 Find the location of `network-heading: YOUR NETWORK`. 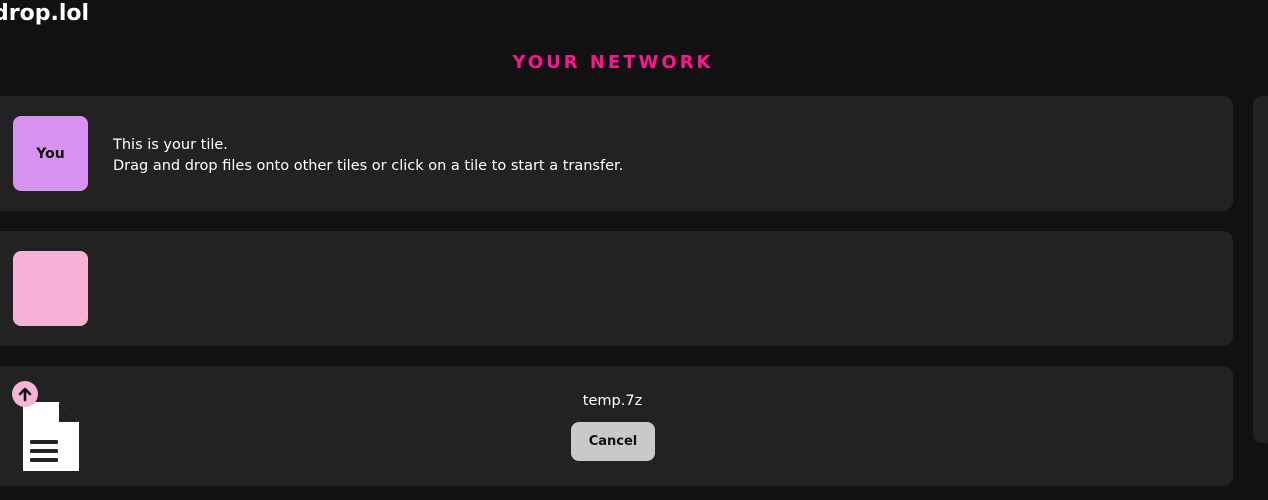

network-heading: YOUR NETWORK is located at coordinates (613, 62).